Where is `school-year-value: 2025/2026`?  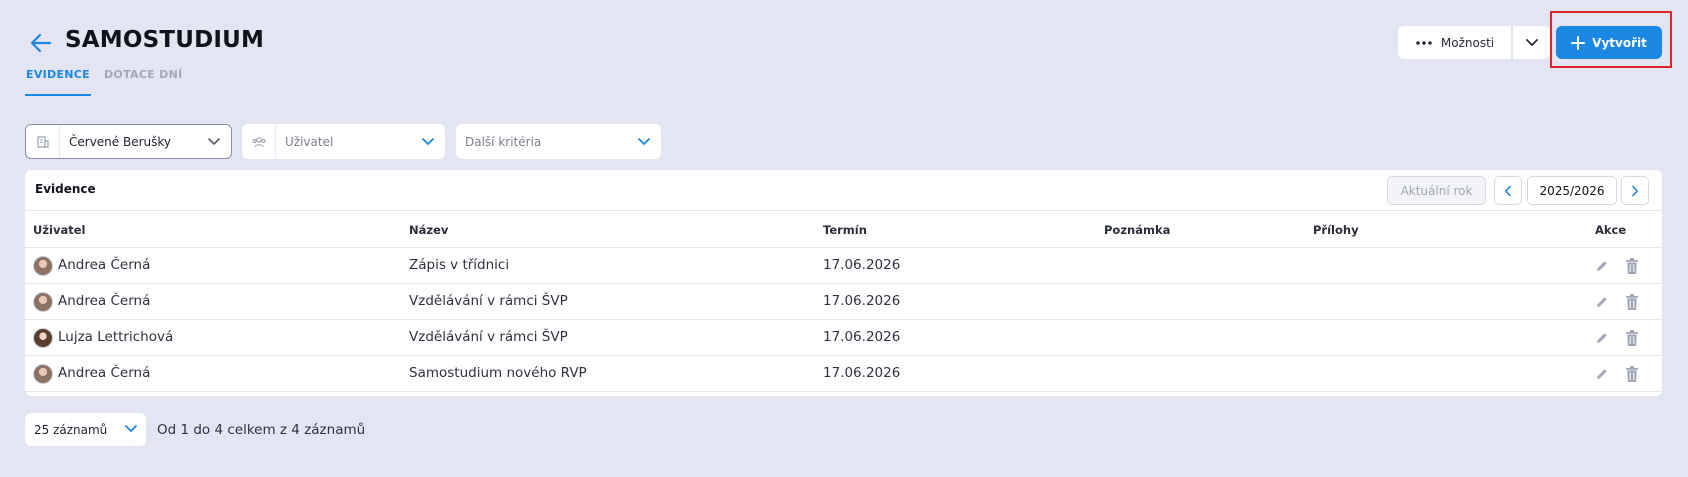 school-year-value: 2025/2026 is located at coordinates (1572, 190).